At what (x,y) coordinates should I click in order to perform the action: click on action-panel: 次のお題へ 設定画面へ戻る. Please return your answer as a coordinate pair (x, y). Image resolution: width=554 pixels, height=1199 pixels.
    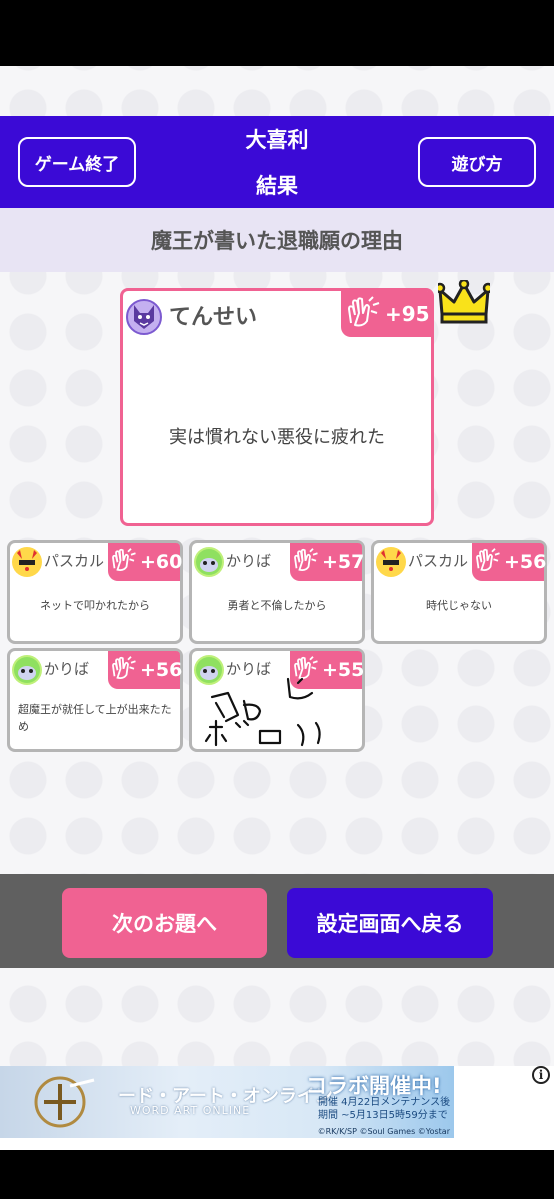
    Looking at the image, I should click on (277, 921).